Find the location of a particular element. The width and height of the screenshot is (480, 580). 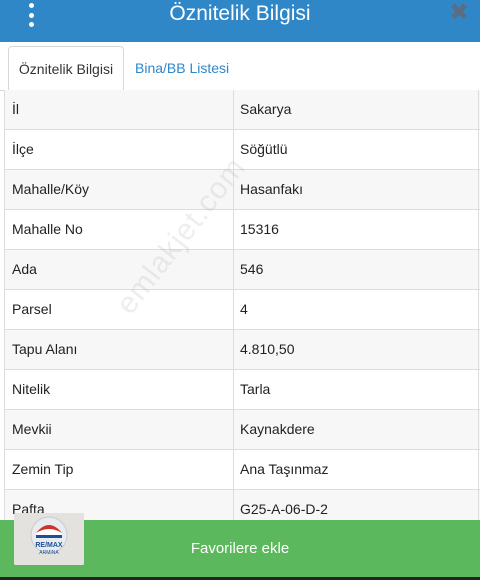

table-row: Nitelik Tarla is located at coordinates (242, 390).